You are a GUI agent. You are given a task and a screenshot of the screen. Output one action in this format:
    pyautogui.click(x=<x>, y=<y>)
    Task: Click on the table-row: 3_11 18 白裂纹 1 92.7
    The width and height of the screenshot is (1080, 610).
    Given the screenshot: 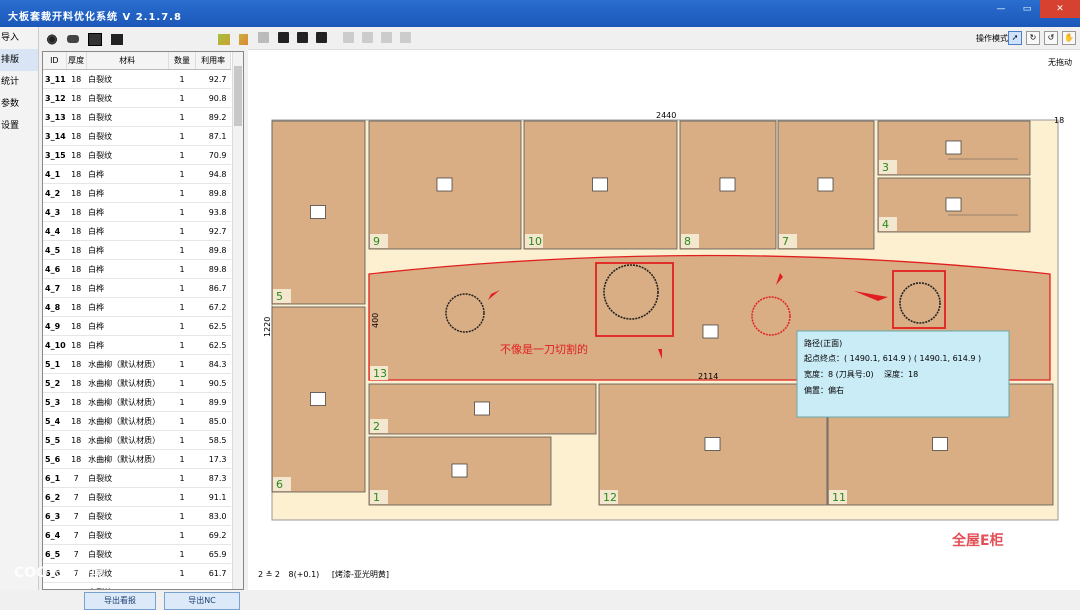 What is the action you would take?
    pyautogui.click(x=137, y=79)
    